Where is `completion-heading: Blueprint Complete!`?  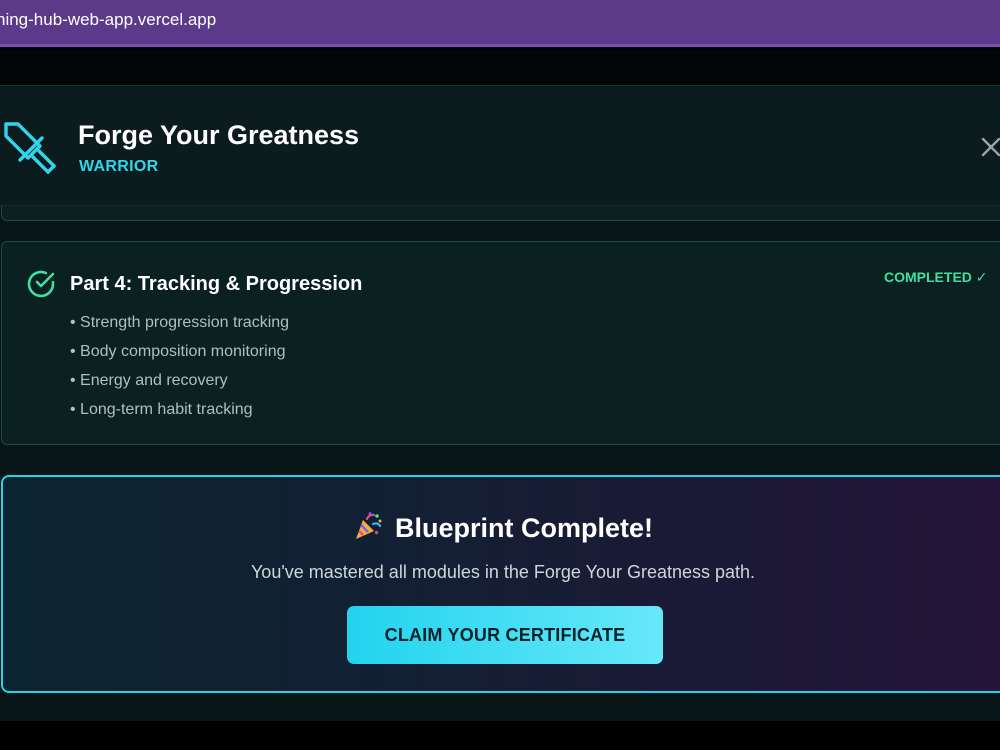 completion-heading: Blueprint Complete! is located at coordinates (501, 527).